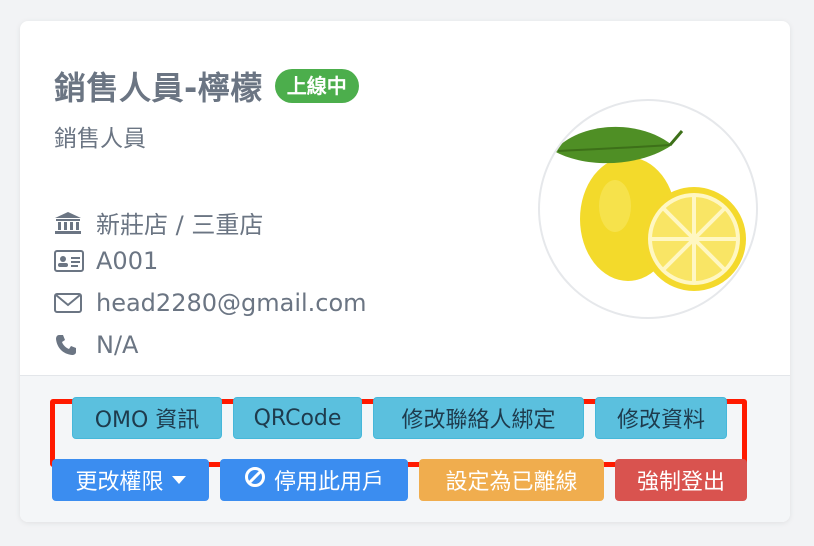 The image size is (814, 546). I want to click on change-permission-button: 更改權限, so click(130, 480).